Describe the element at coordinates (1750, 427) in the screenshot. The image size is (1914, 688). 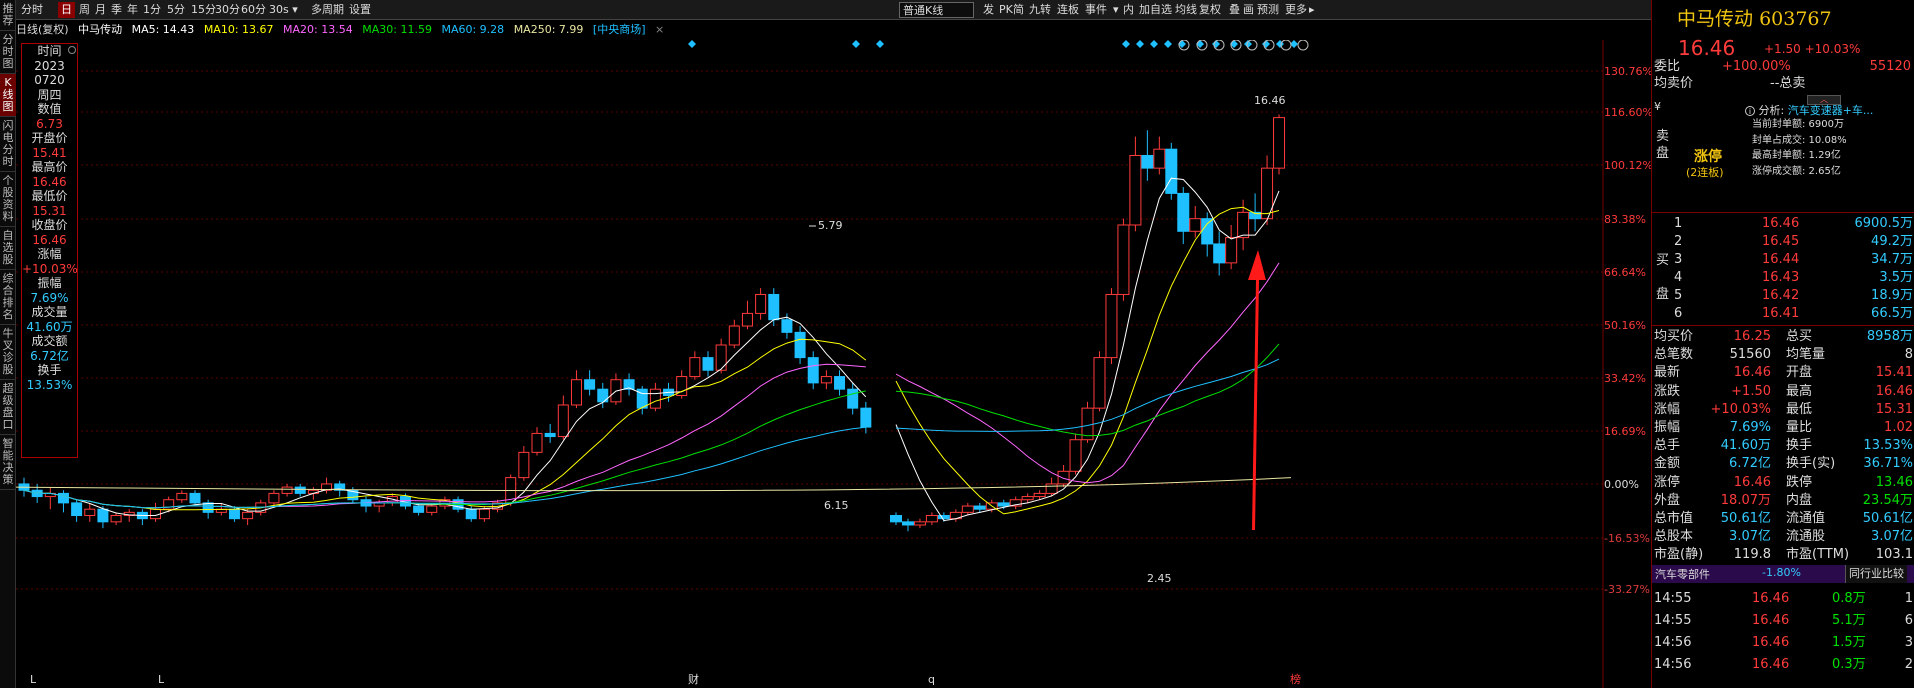
I see `stat-value: 7.69%` at that location.